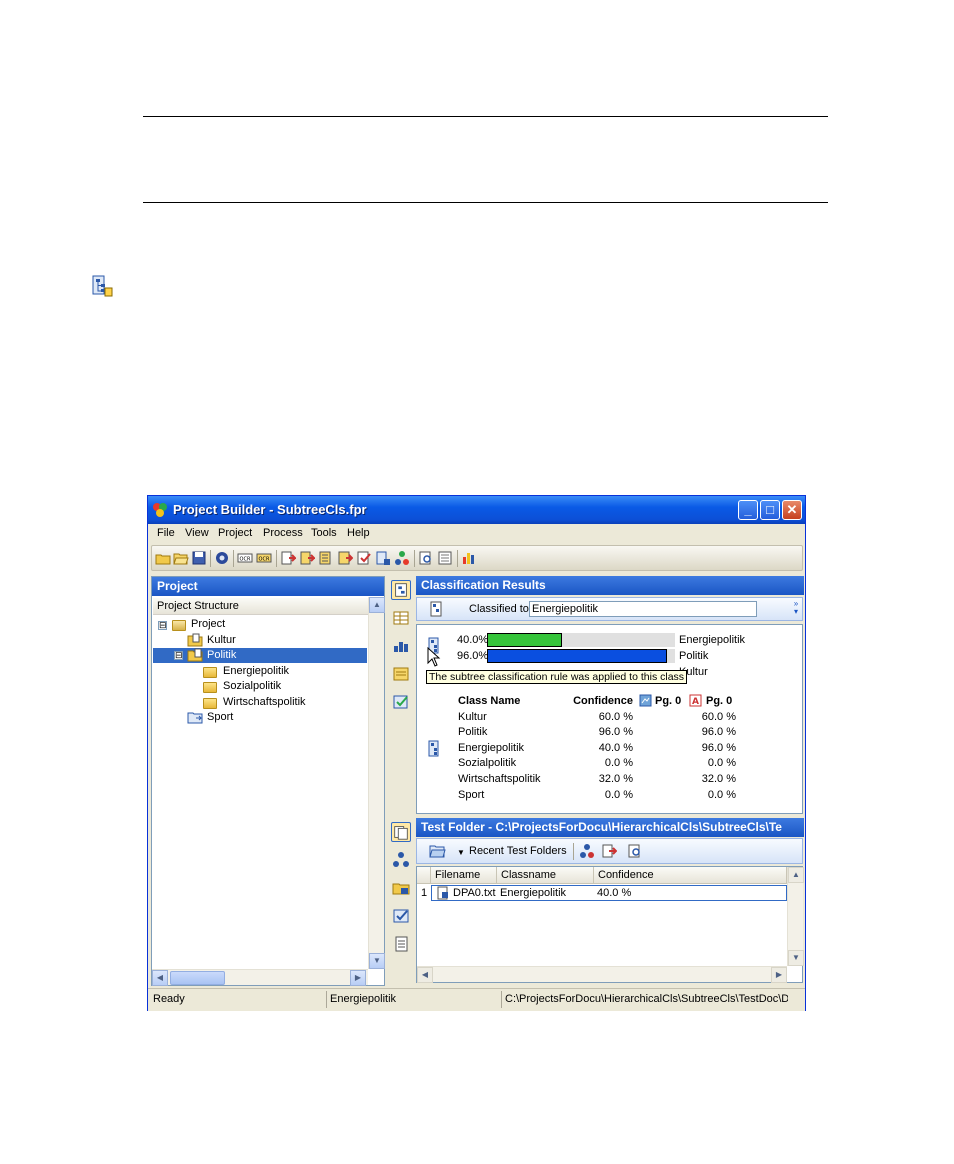  Describe the element at coordinates (792, 510) in the screenshot. I see `close-button: ✕` at that location.